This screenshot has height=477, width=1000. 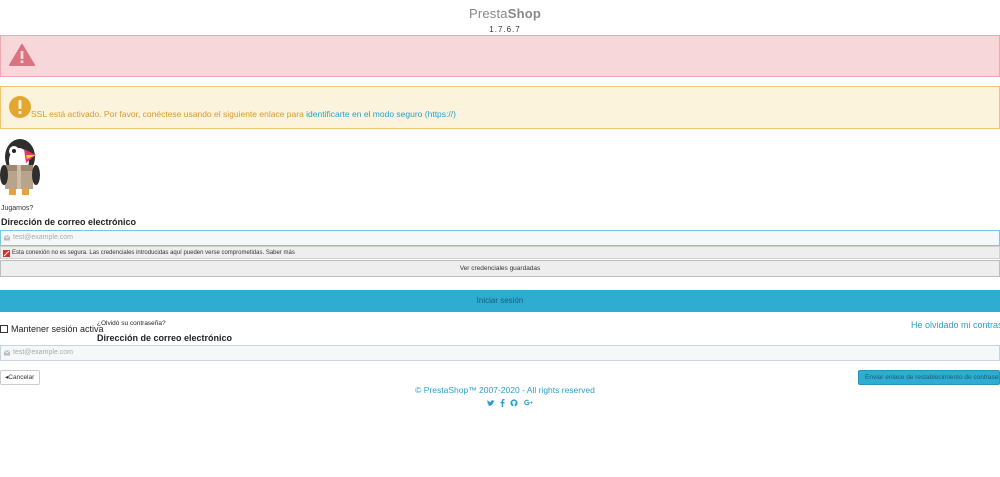 I want to click on lock-warning-icon, so click(x=6, y=254).